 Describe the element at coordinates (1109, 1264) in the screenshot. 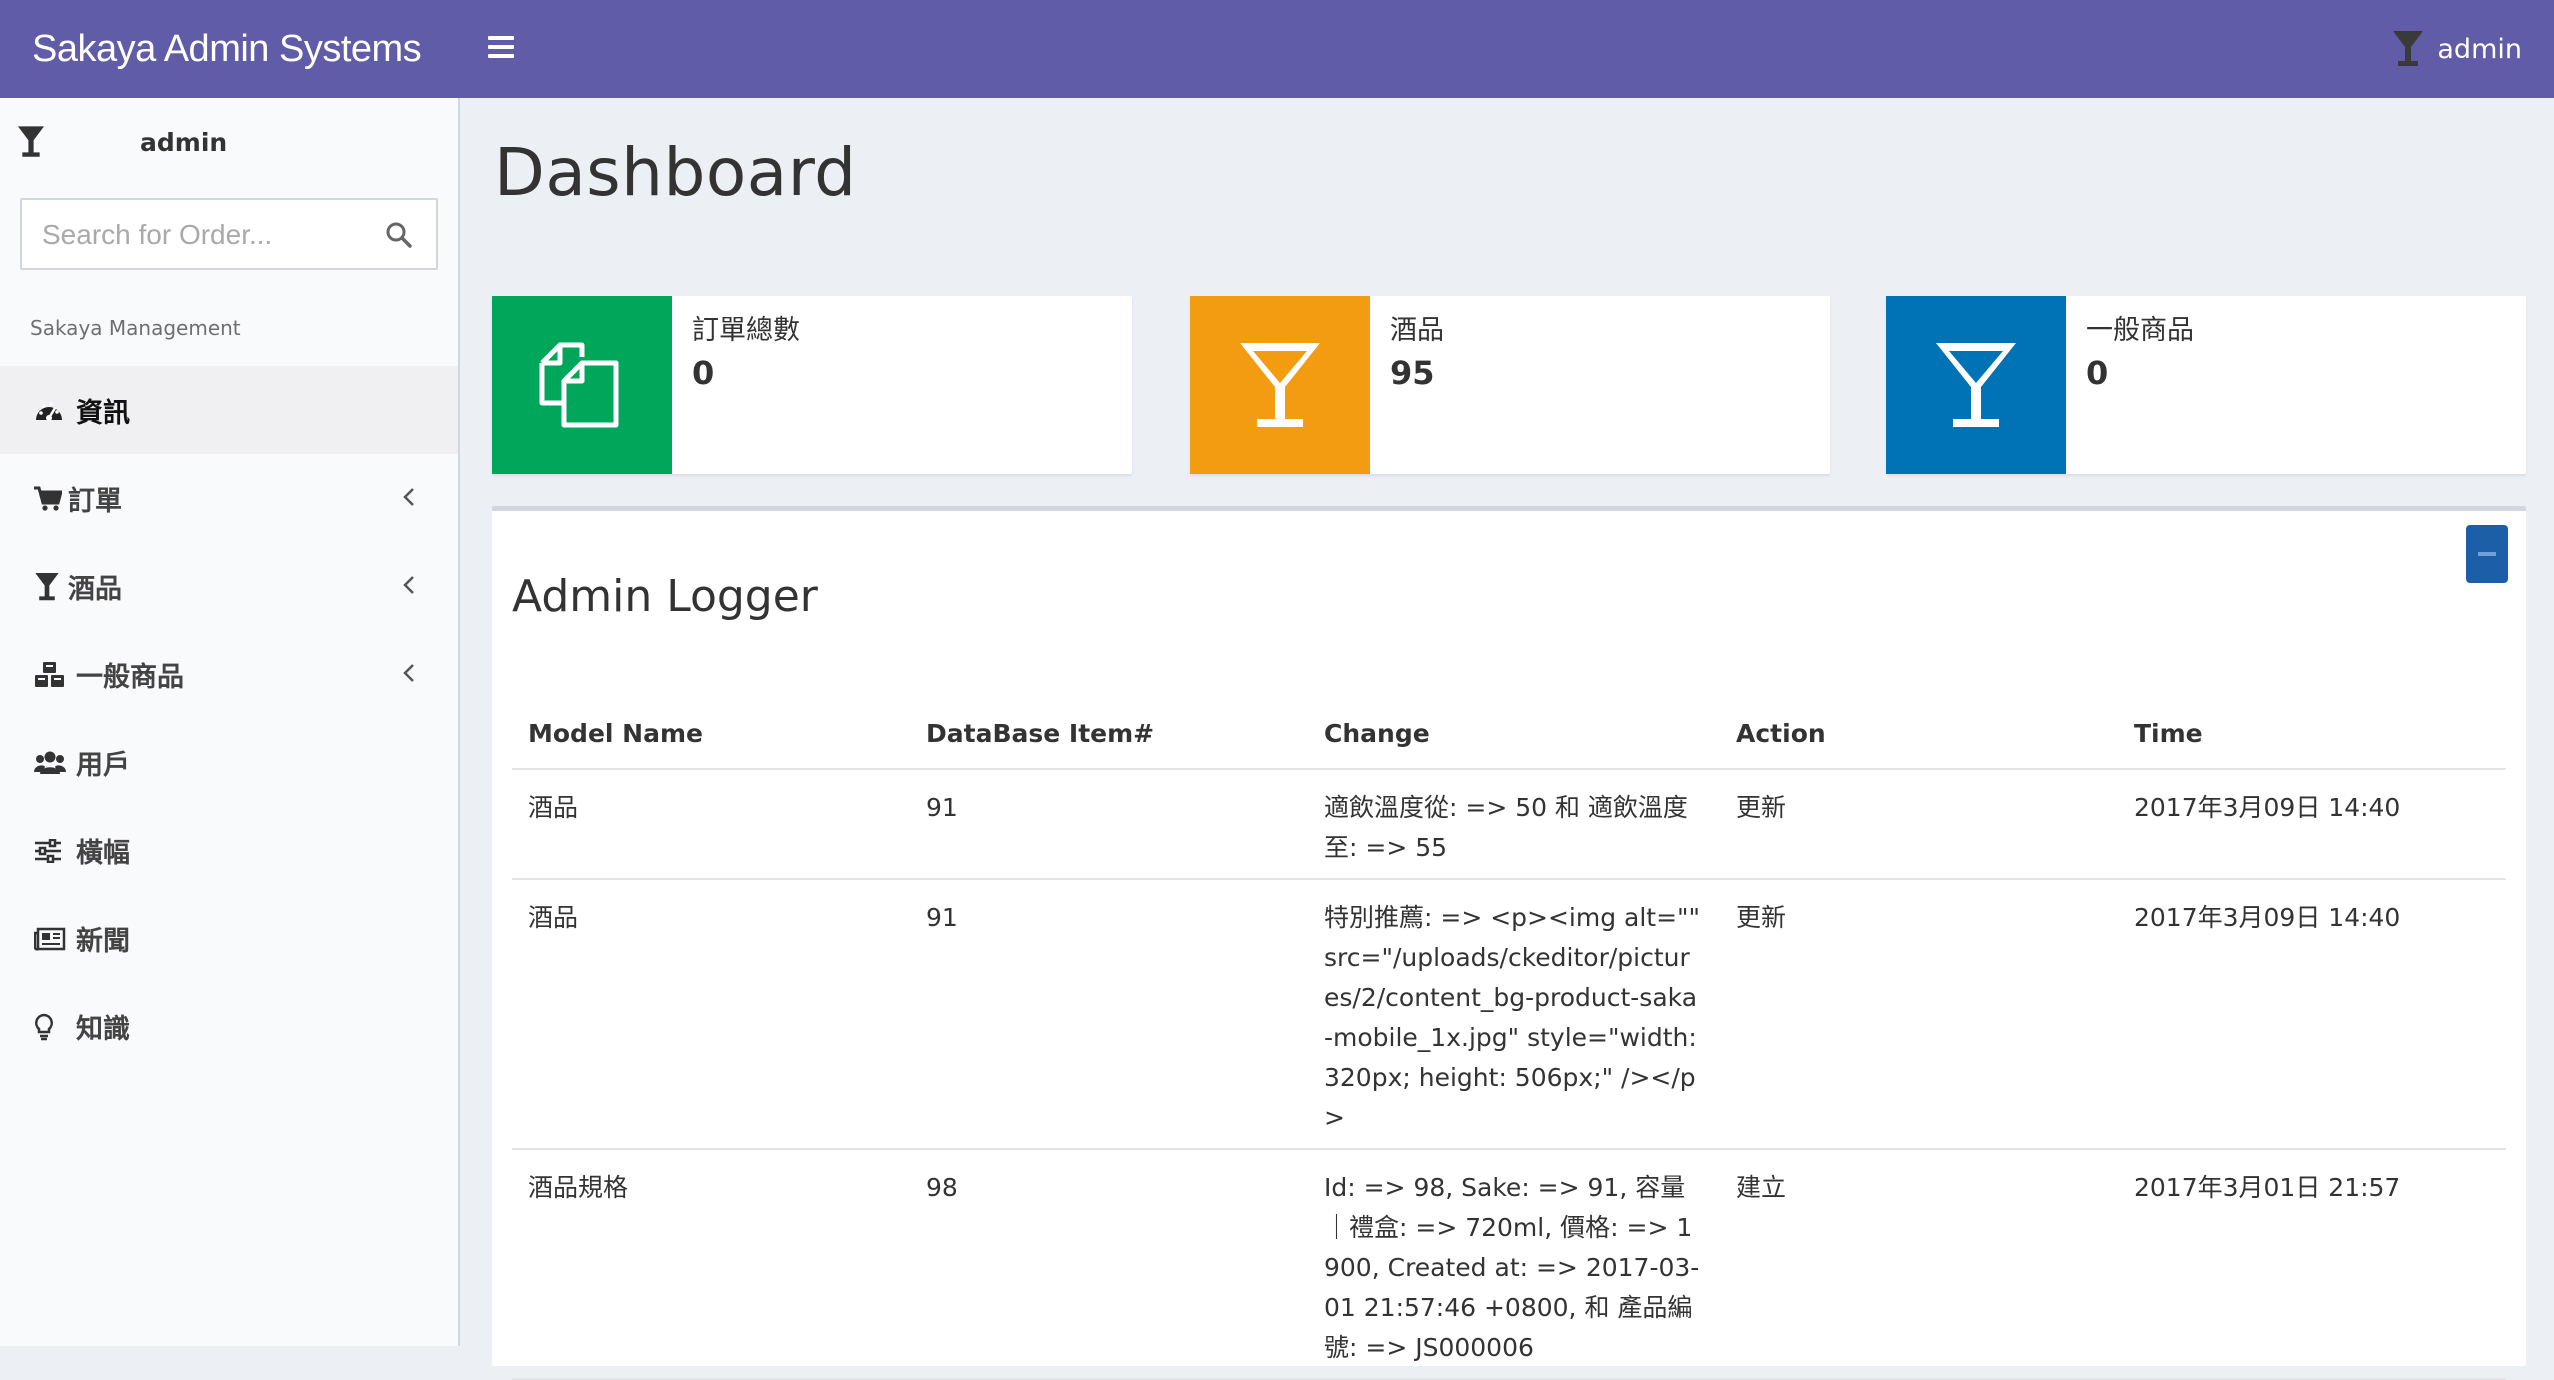

I see `cell-item: 98` at that location.